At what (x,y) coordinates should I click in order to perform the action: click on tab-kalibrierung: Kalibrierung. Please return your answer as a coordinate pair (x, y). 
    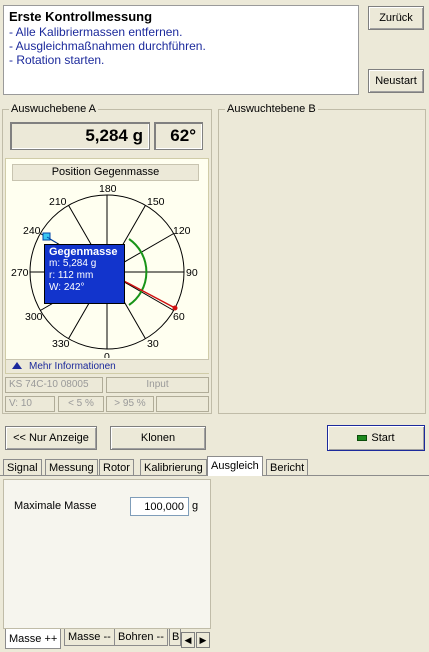
    Looking at the image, I should click on (173, 467).